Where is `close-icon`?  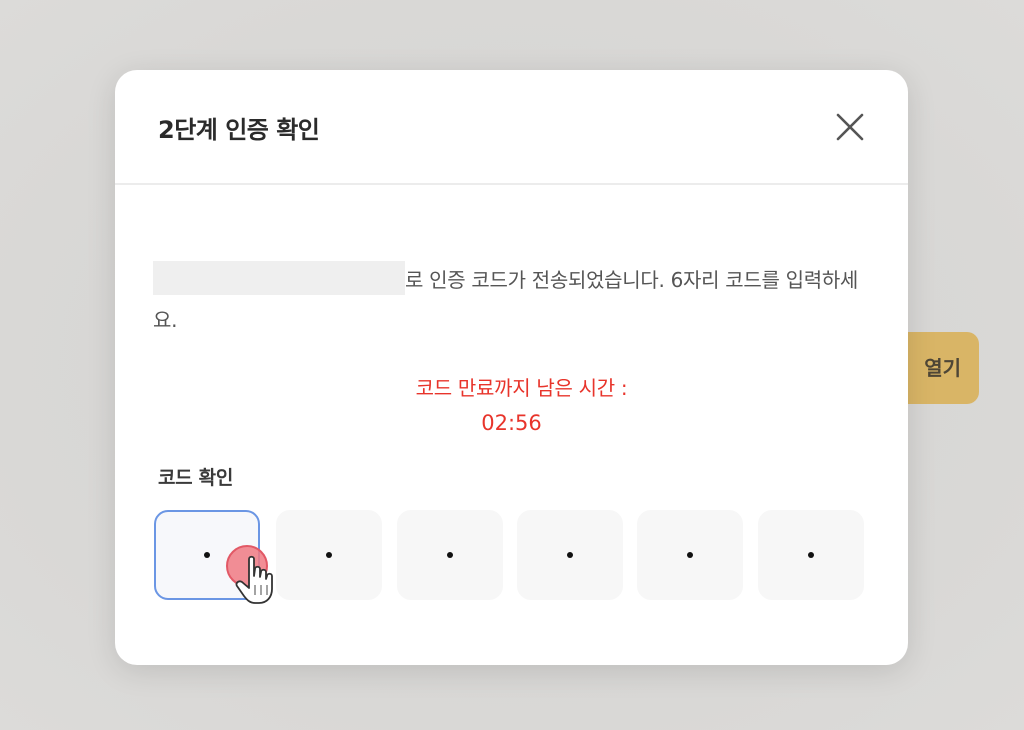 close-icon is located at coordinates (850, 127).